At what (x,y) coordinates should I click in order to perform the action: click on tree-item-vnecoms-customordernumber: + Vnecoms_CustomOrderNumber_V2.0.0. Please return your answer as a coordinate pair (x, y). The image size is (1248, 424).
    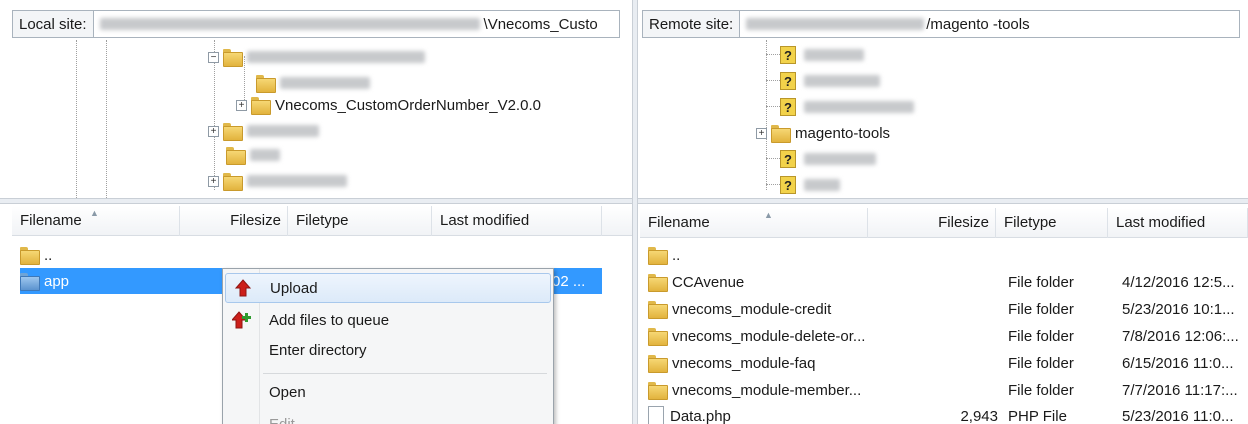
    Looking at the image, I should click on (388, 105).